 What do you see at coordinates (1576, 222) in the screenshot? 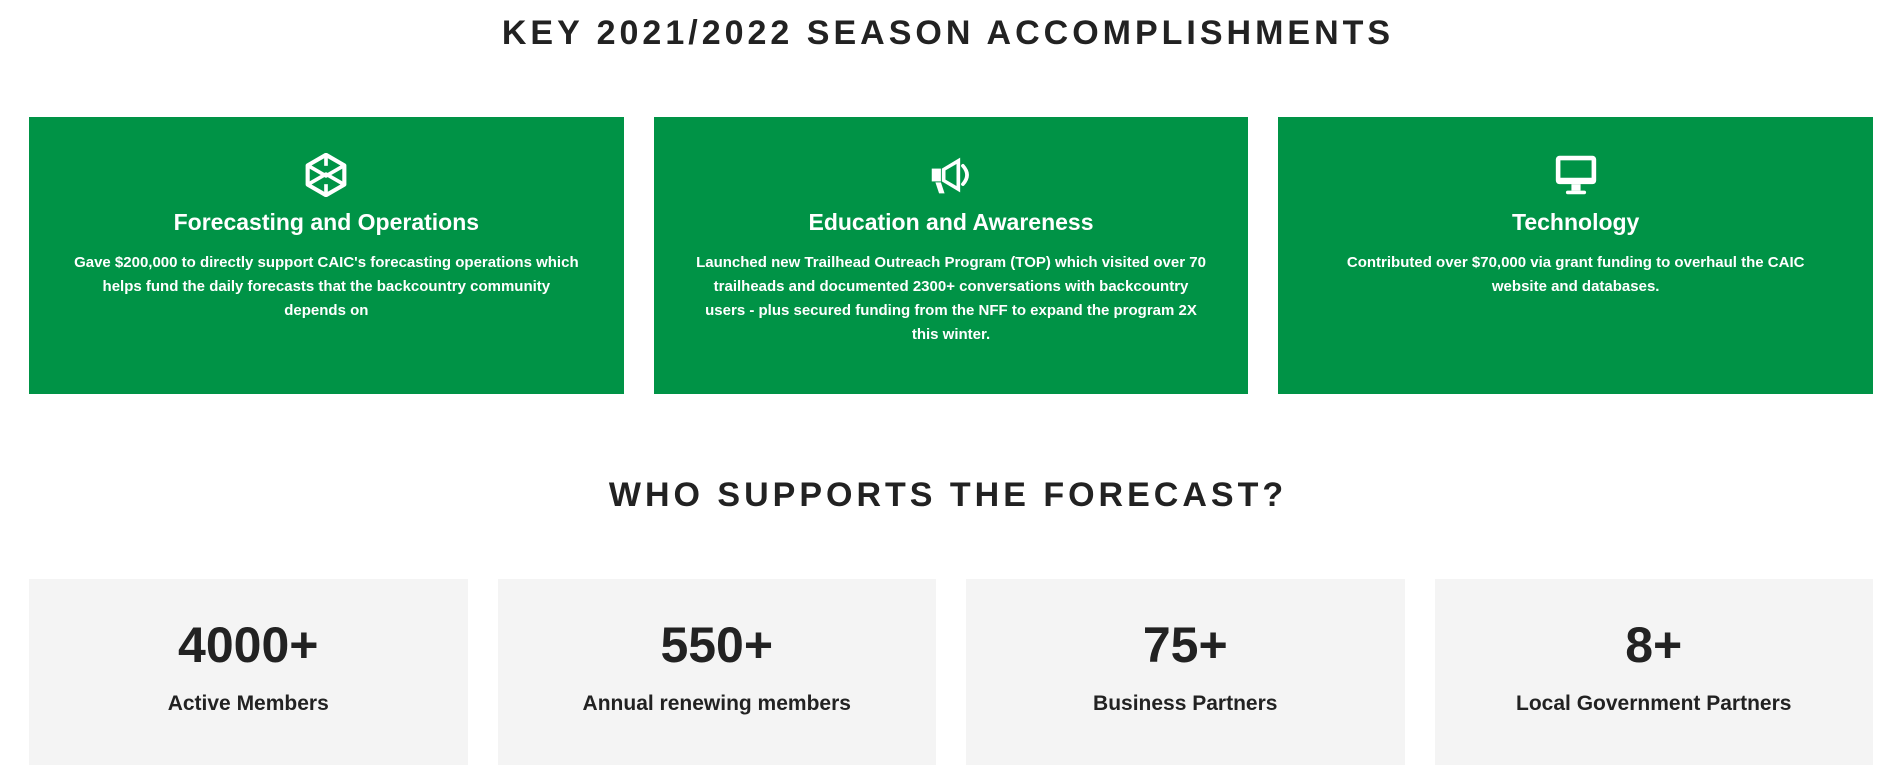
I see `card-title: Technology` at bounding box center [1576, 222].